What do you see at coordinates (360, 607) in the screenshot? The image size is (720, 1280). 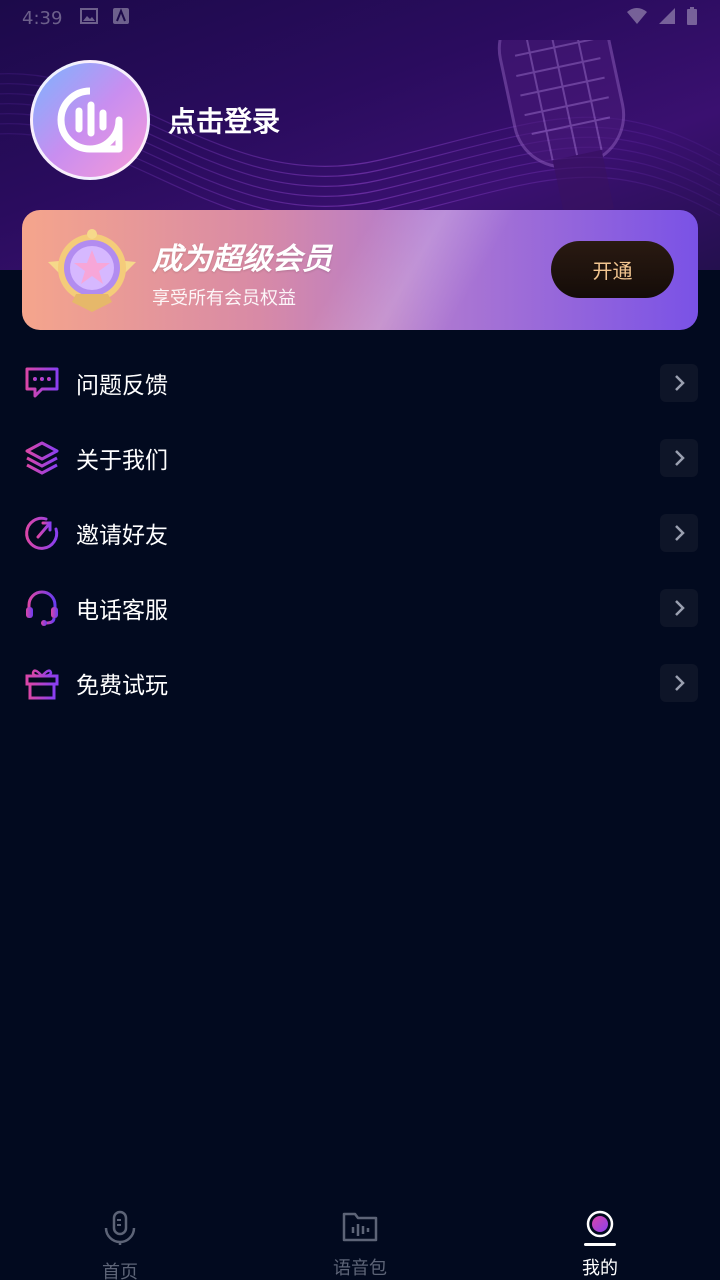 I see `menu-item-phone-support: 电话客服` at bounding box center [360, 607].